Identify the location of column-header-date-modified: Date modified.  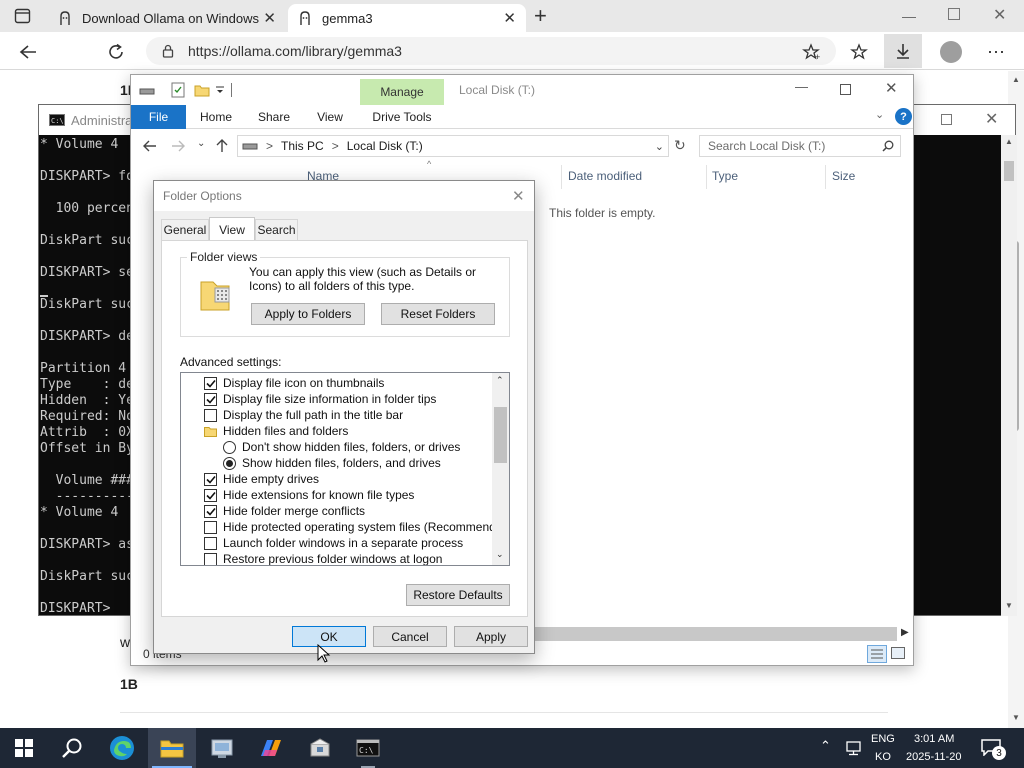
(605, 178).